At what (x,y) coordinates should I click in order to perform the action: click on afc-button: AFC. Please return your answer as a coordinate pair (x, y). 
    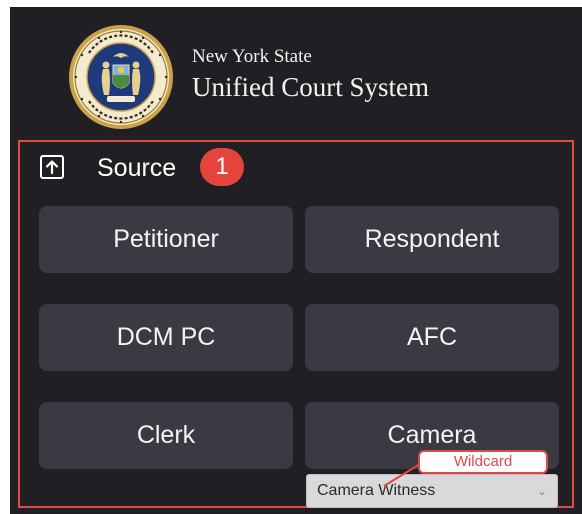
    Looking at the image, I should click on (432, 337).